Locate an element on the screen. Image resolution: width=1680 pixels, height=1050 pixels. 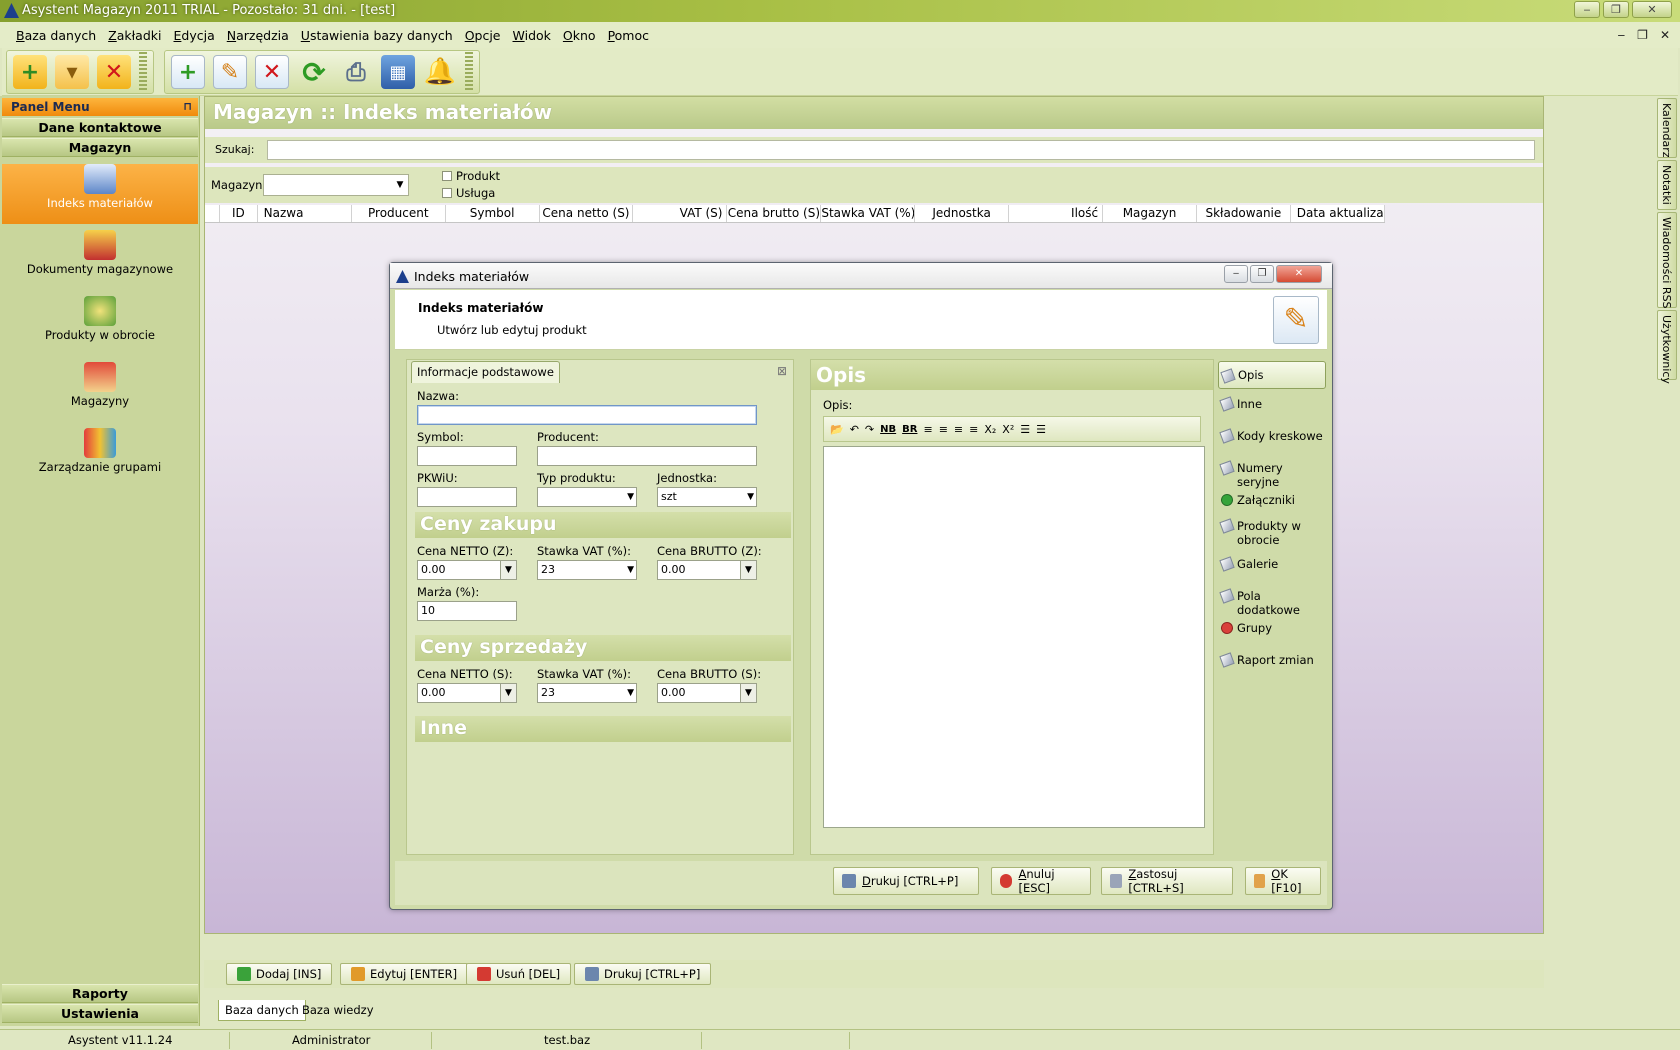
mdi-restore-button: ❐ is located at coordinates (1642, 35).